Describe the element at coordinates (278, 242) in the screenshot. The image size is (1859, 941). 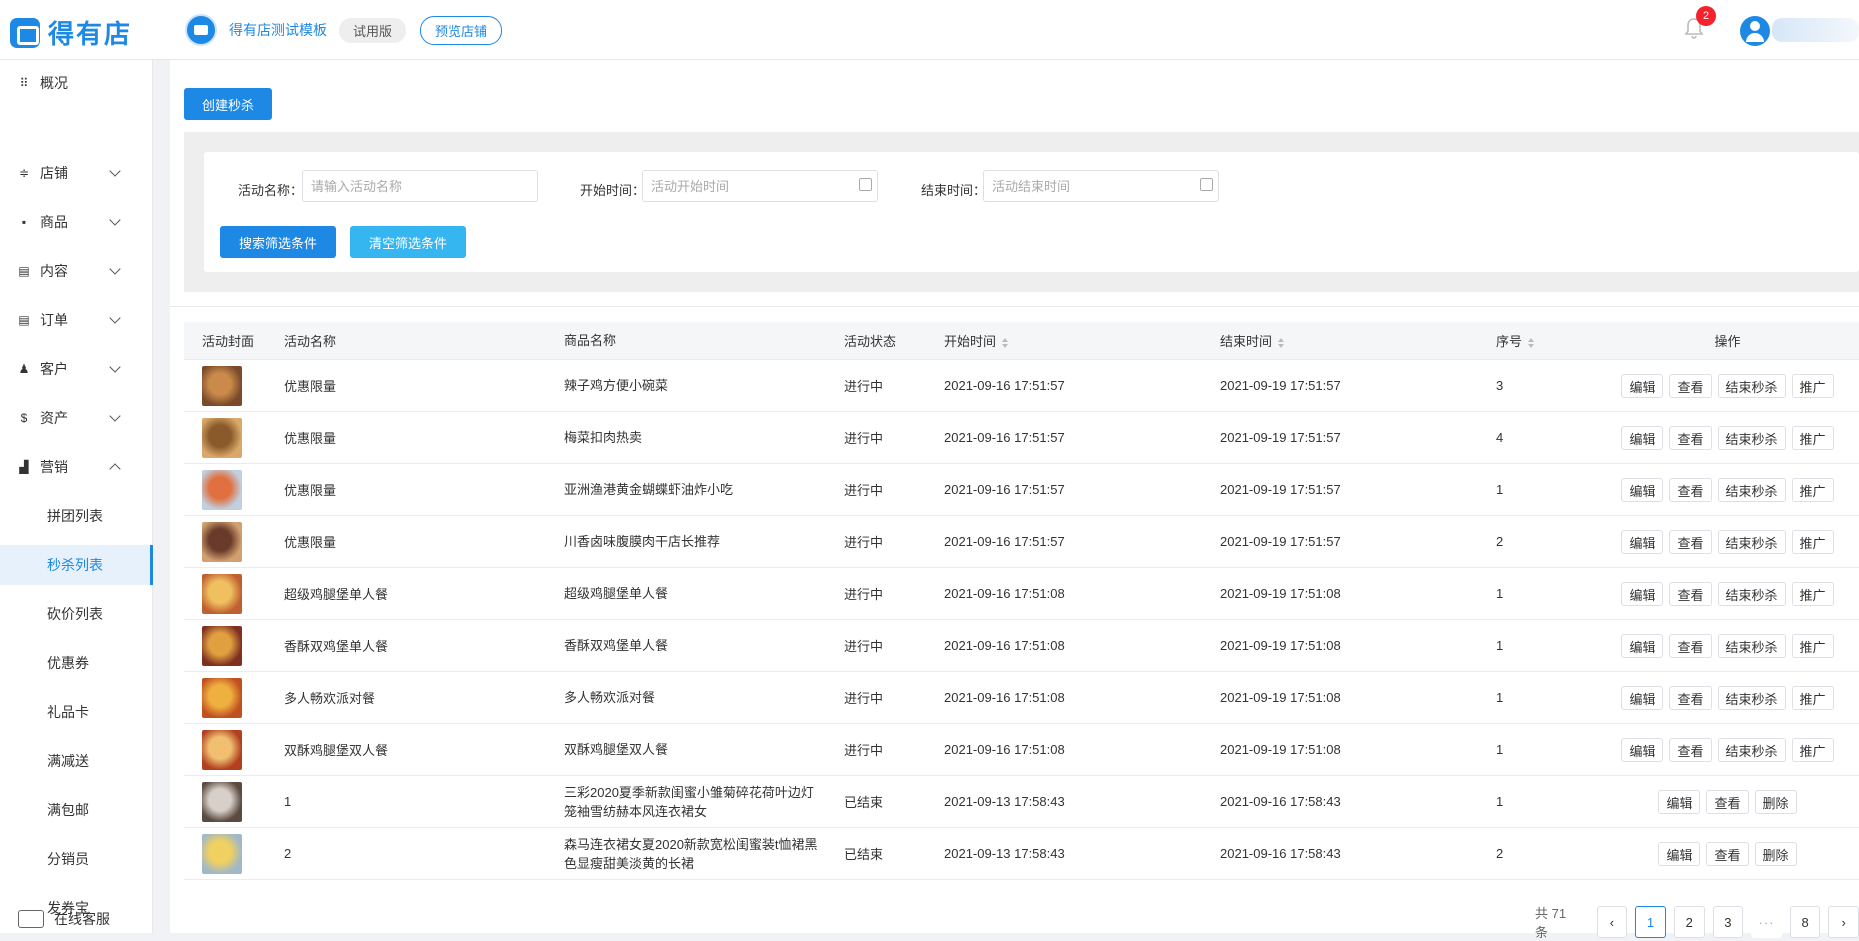
I see `search-filter-button: 搜索筛选条件` at that location.